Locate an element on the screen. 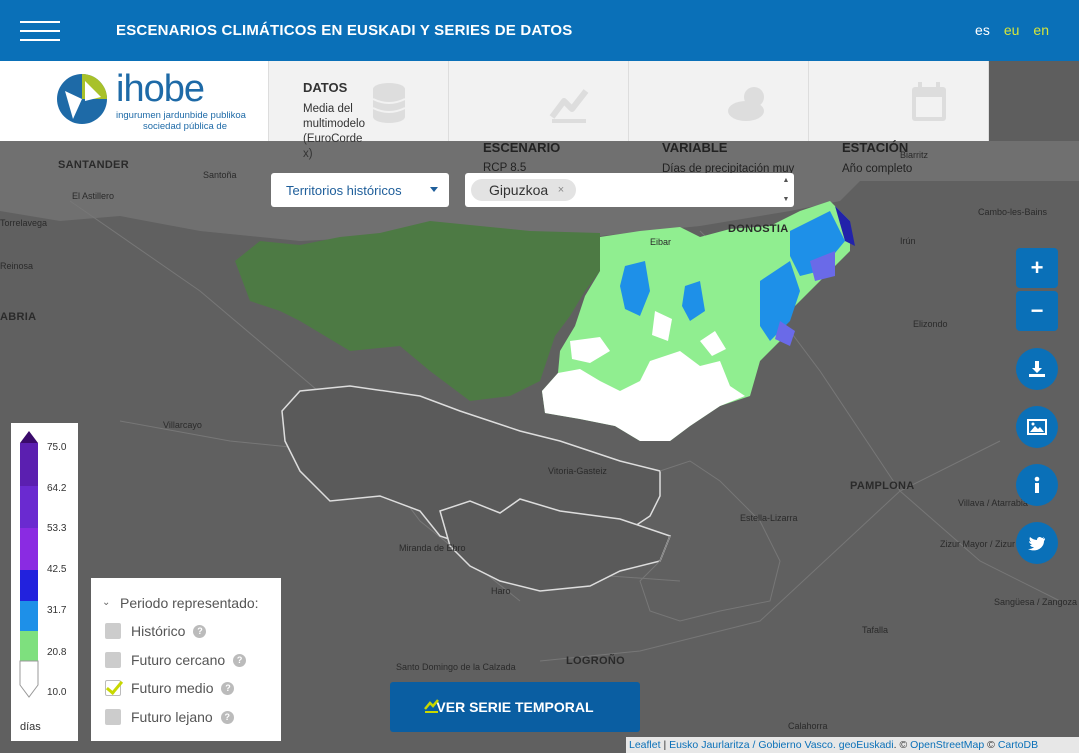 The image size is (1079, 753). database-icon is located at coordinates (389, 103).